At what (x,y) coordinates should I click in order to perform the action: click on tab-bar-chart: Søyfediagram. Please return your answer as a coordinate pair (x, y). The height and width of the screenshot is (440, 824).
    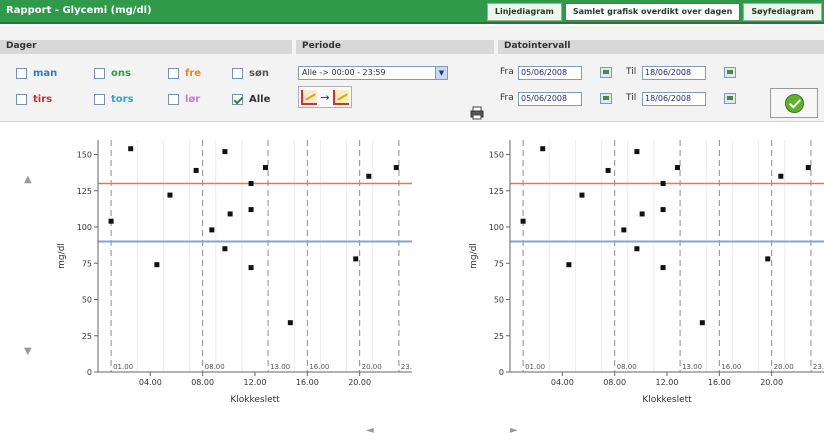
    Looking at the image, I should click on (782, 12).